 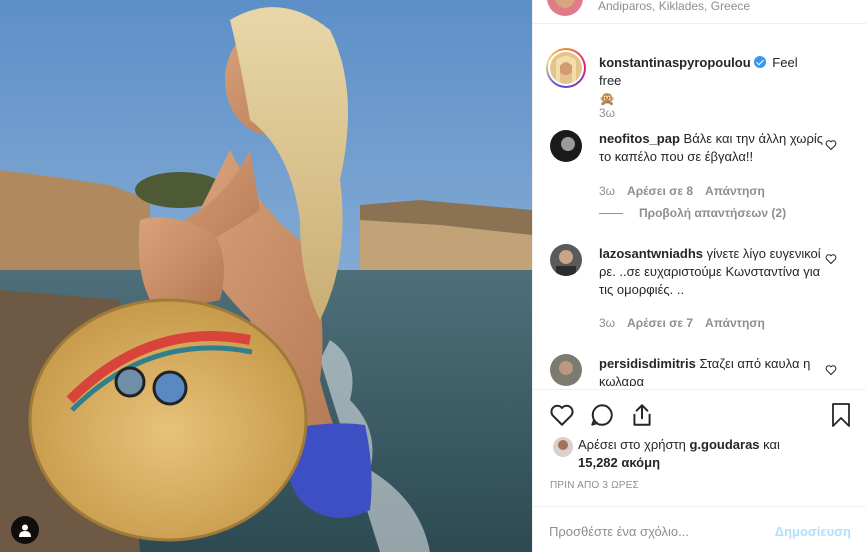 What do you see at coordinates (724, 444) in the screenshot?
I see `liker-username: g.goudaras` at bounding box center [724, 444].